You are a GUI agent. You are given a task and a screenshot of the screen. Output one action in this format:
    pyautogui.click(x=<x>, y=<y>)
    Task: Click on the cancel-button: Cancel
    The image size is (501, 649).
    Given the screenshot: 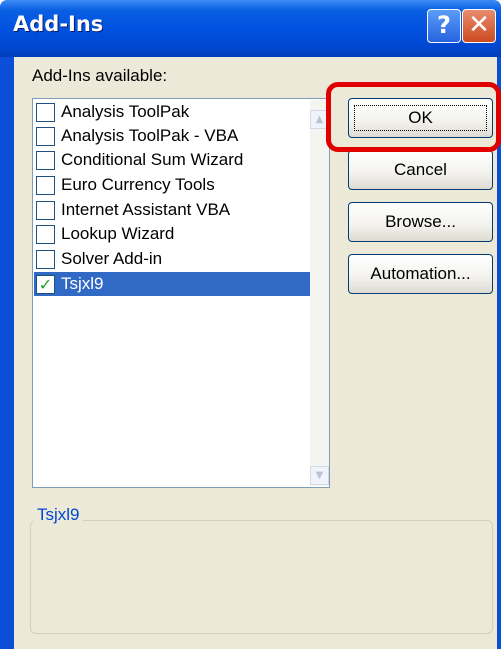 What is the action you would take?
    pyautogui.click(x=420, y=170)
    